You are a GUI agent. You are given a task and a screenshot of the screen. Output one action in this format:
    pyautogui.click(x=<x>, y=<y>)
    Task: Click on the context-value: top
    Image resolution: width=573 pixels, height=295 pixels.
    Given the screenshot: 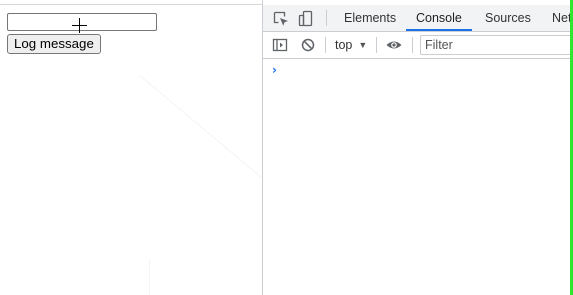 What is the action you would take?
    pyautogui.click(x=344, y=45)
    